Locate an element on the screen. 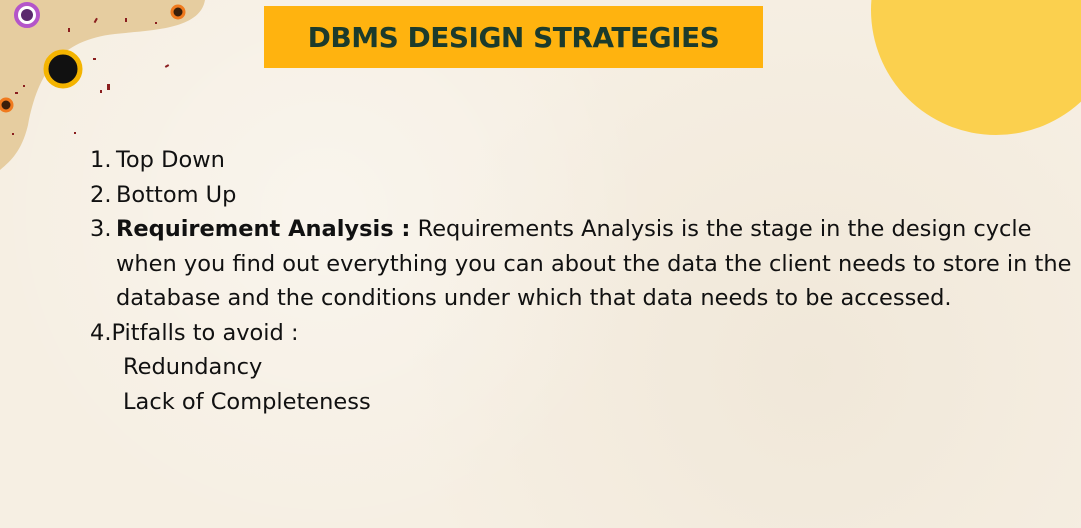 The width and height of the screenshot is (1081, 528). orange-ring-left-icon is located at coordinates (7, 105).